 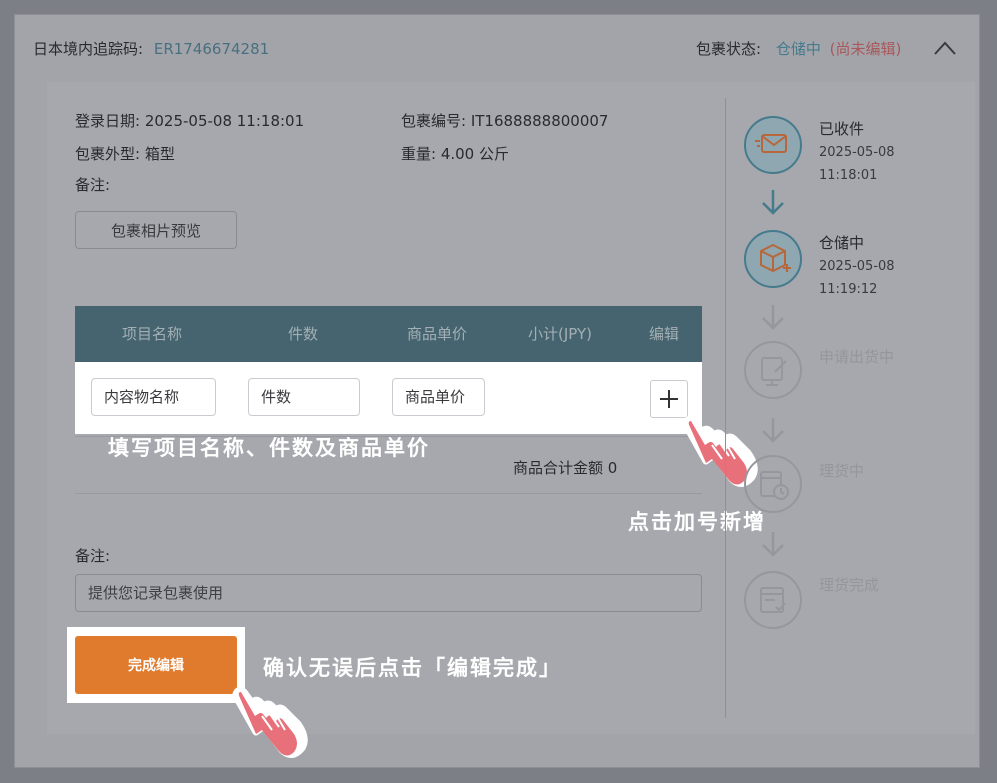 I want to click on items-total: 商品合计金额 0, so click(x=565, y=468).